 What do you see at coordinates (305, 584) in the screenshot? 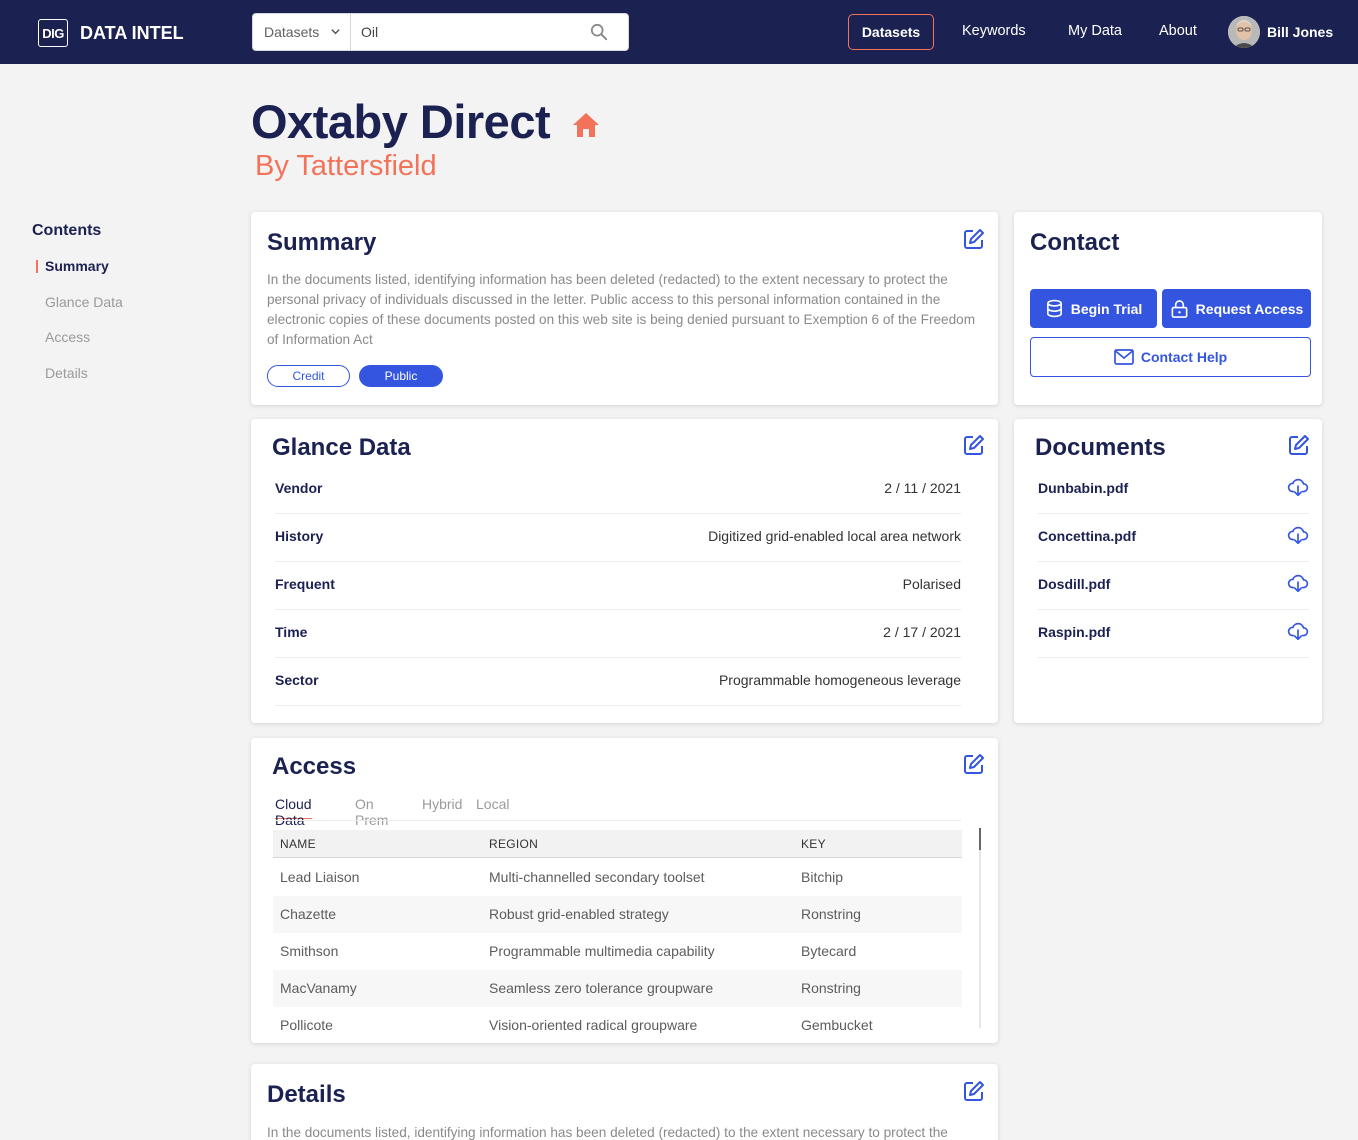
I see `glance-key: Frequent` at bounding box center [305, 584].